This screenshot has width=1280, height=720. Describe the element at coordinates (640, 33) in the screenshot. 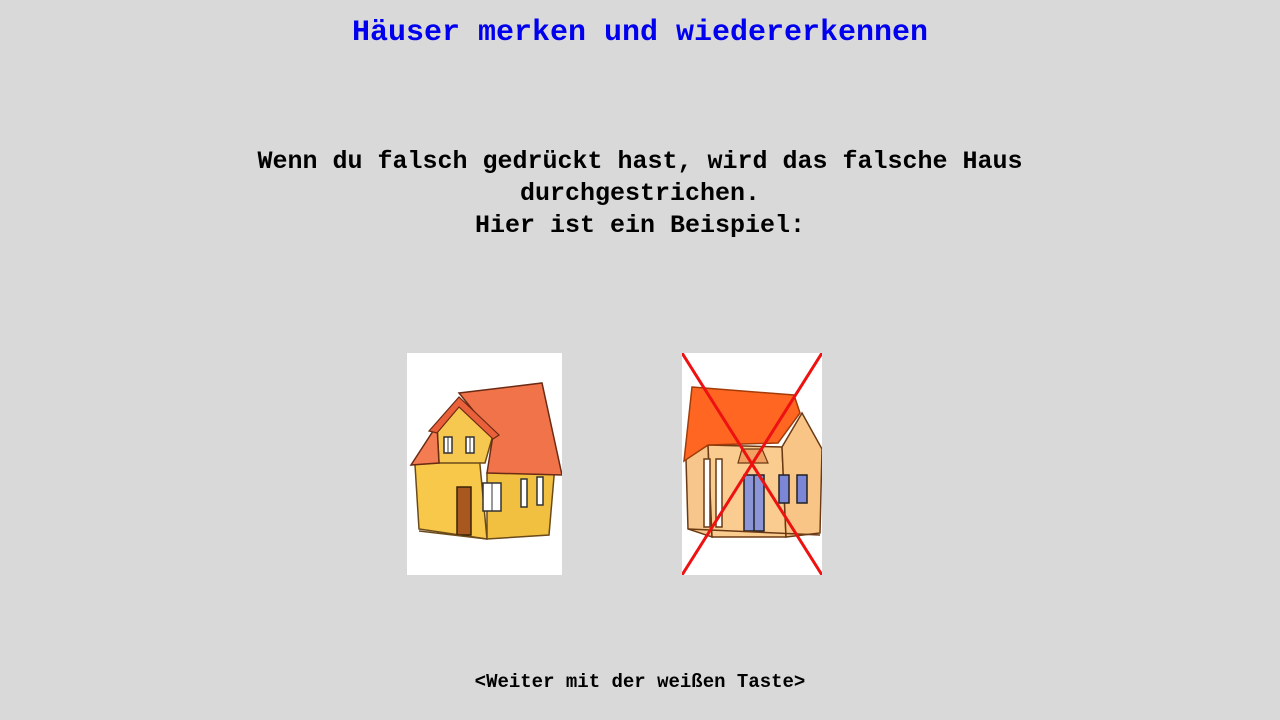

I see `page-title: Häuser merken und wiedererkennen` at that location.